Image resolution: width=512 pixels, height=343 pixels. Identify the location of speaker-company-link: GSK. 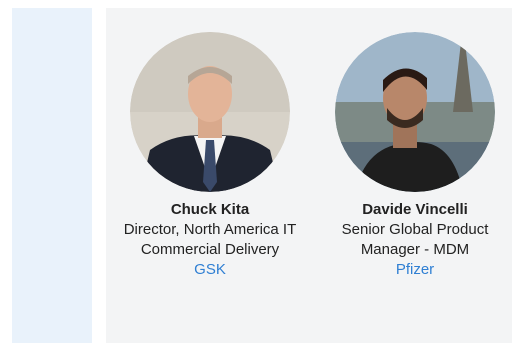
(210, 270).